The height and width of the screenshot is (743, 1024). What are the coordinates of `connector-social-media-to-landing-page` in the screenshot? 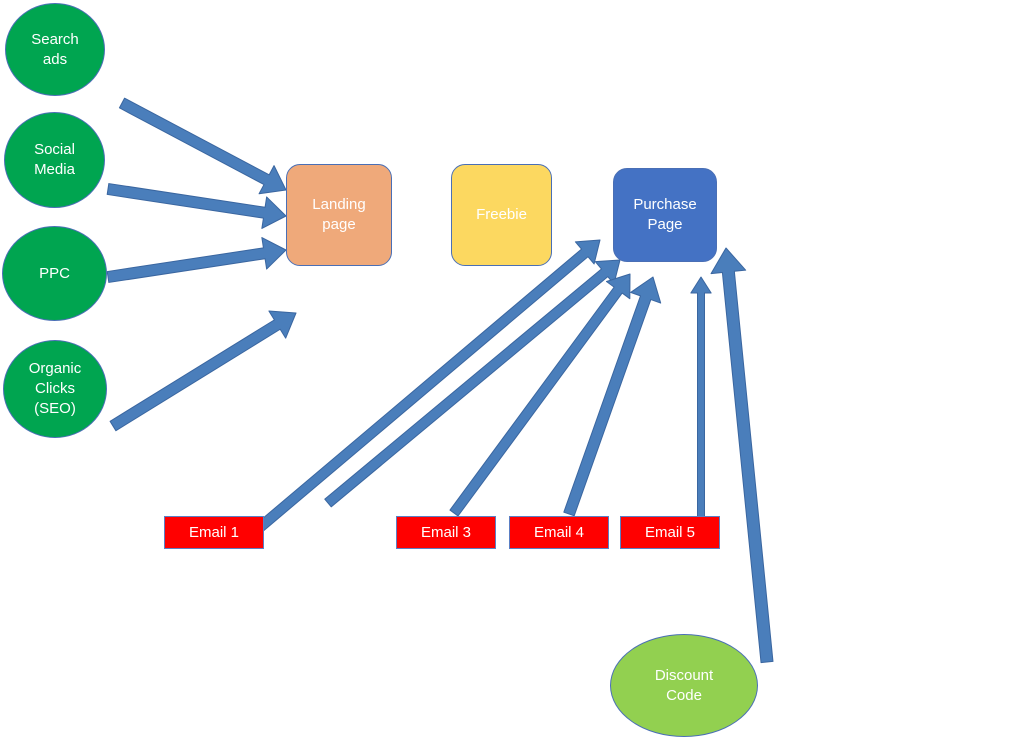 It's located at (196, 206).